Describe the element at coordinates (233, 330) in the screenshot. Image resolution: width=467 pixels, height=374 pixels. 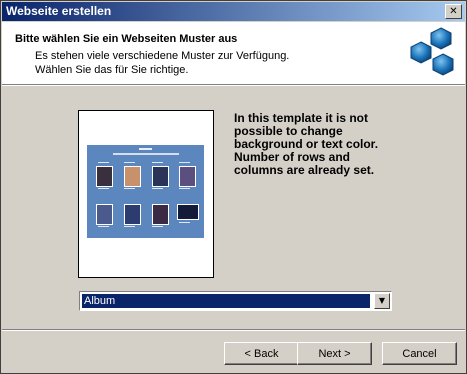
I see `footer-divider-highlight` at that location.